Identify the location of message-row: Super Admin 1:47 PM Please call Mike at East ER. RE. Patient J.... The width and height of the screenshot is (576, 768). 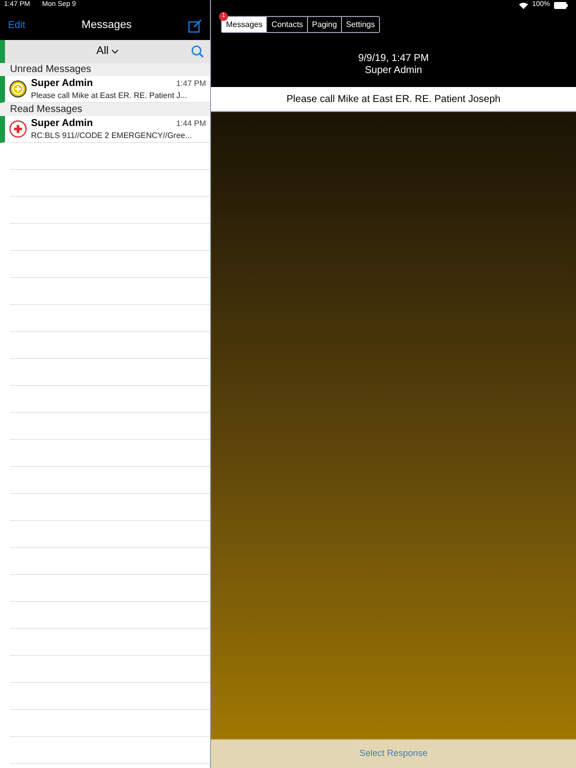
(105, 89).